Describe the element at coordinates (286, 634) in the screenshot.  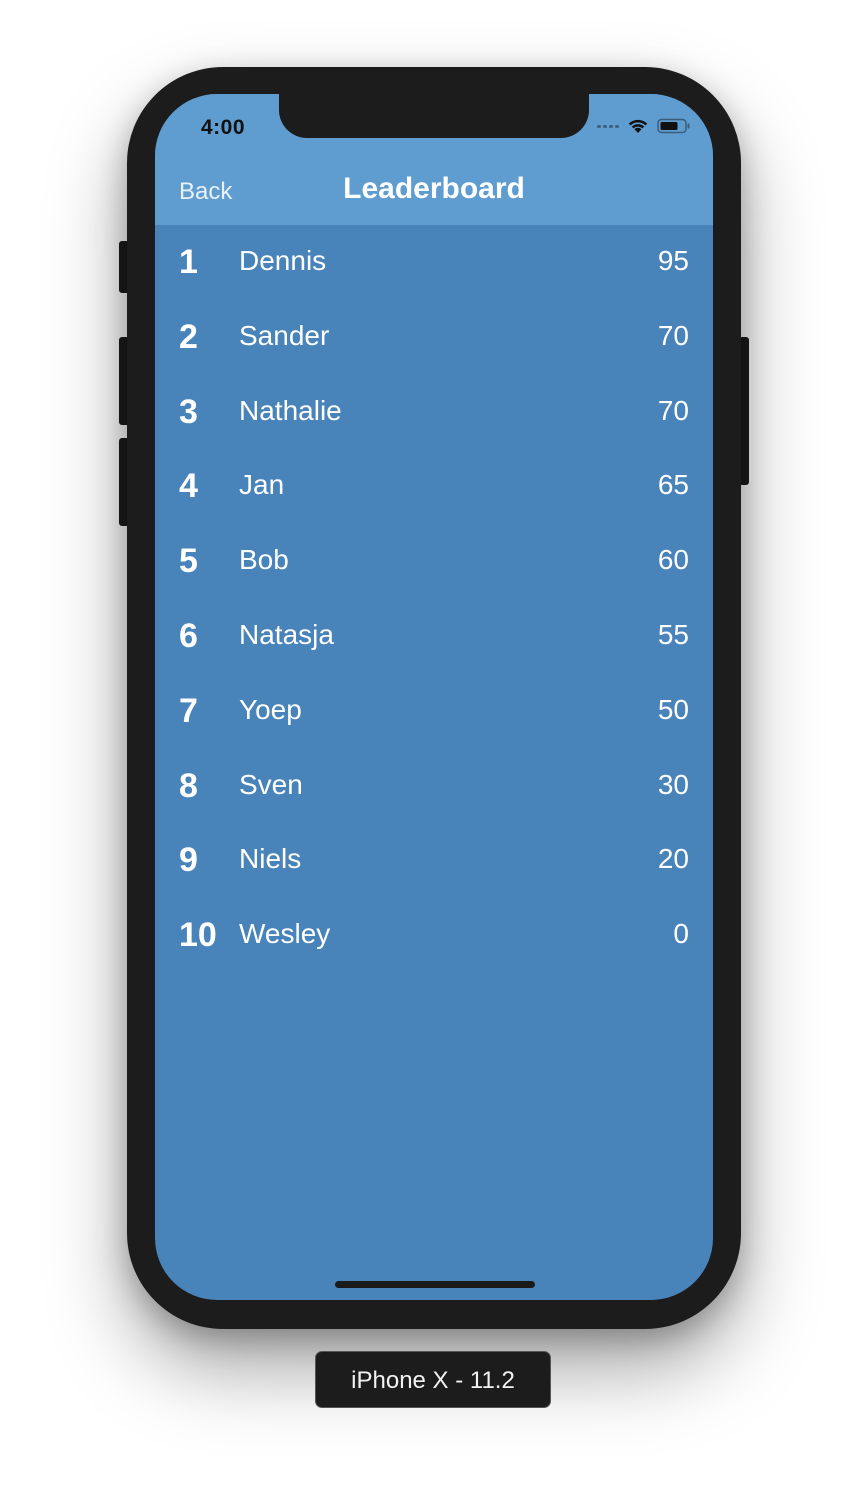
I see `player-name: Natasja` at that location.